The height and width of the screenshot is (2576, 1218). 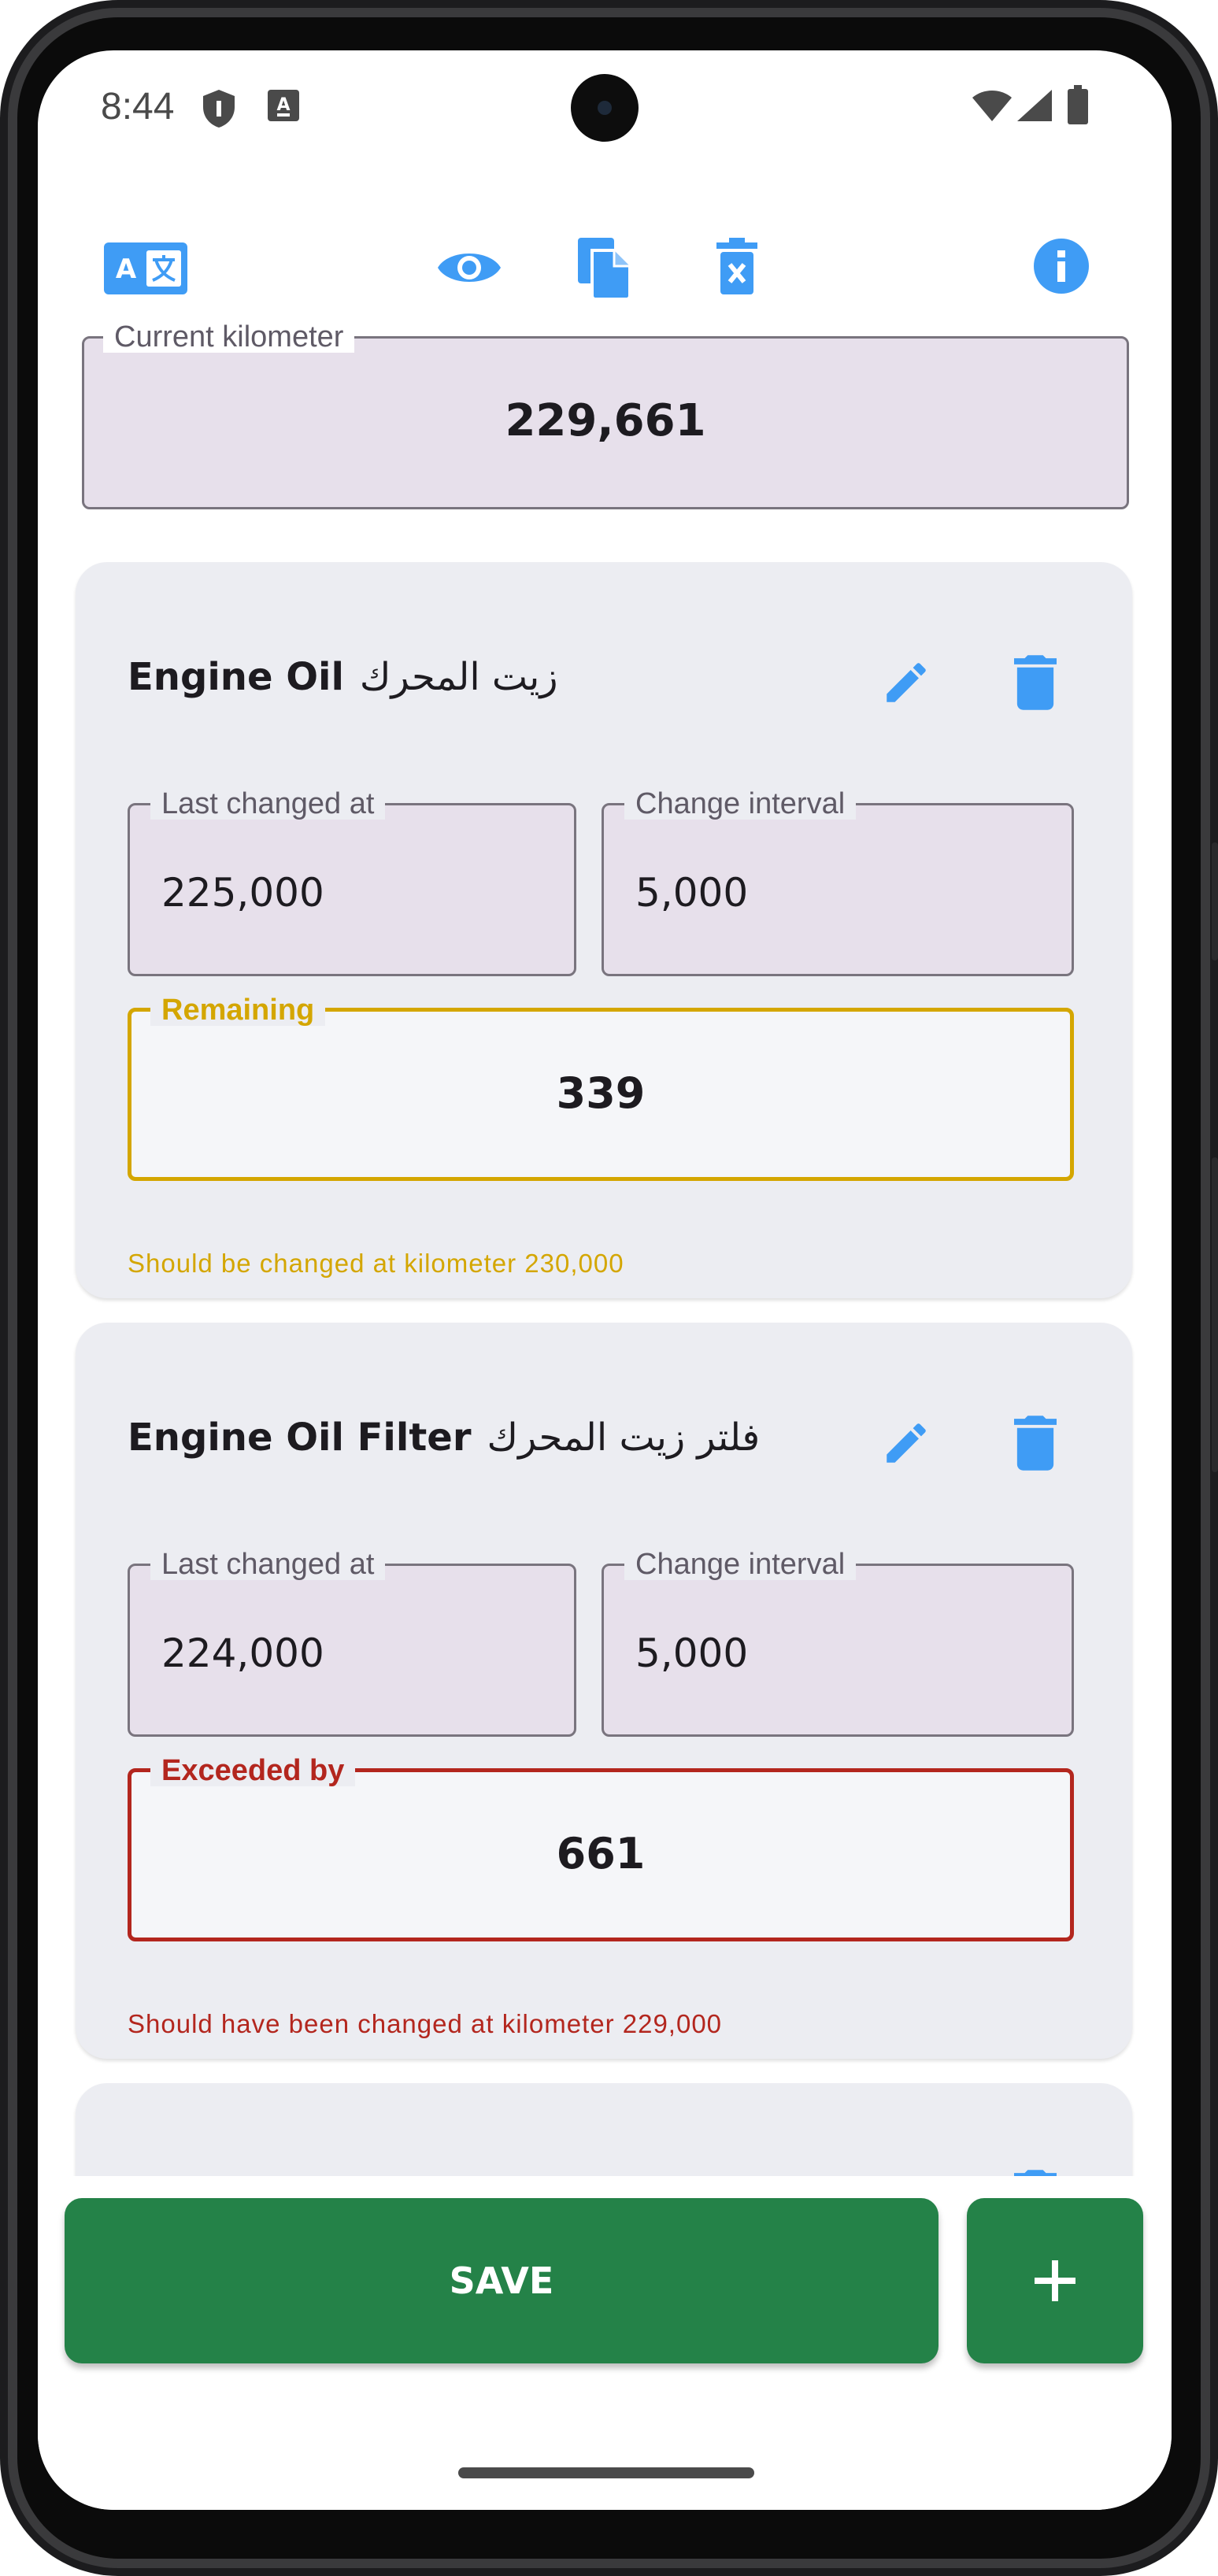 I want to click on bottom-action-bar: SAVE, so click(x=605, y=2343).